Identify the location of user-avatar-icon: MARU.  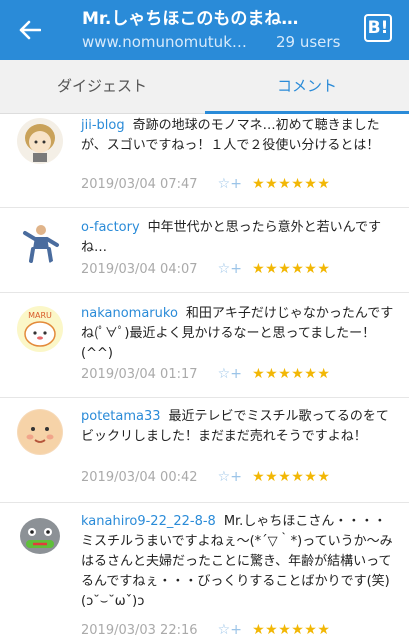
(40, 329).